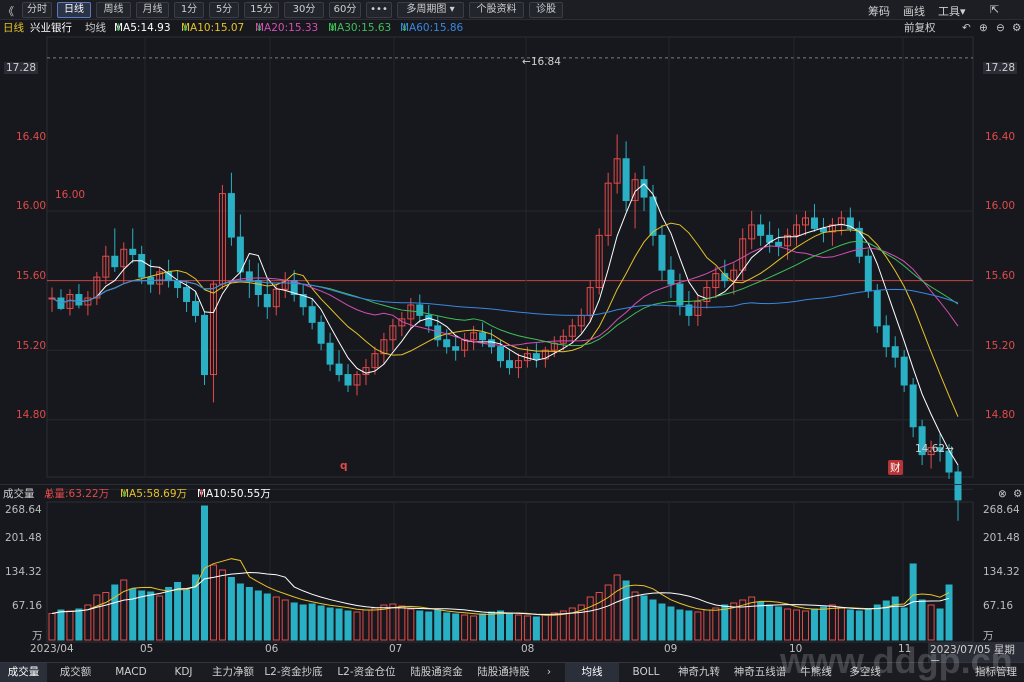 The image size is (1024, 682). What do you see at coordinates (541, 62) in the screenshot?
I see `high-price-annotation: ←16.84` at bounding box center [541, 62].